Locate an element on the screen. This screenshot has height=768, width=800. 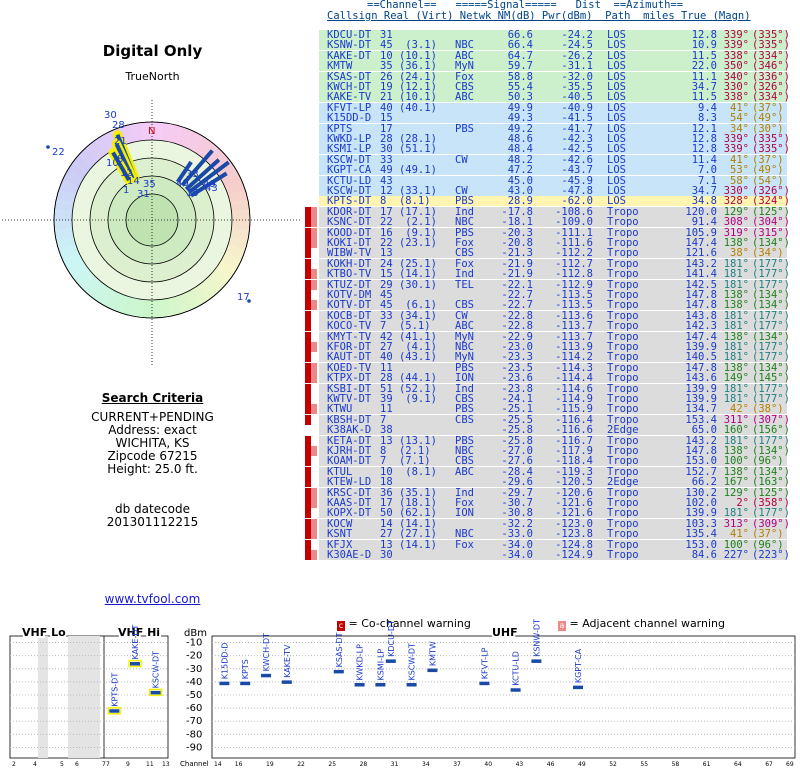
cell-distance: 84.6 is located at coordinates (704, 555).